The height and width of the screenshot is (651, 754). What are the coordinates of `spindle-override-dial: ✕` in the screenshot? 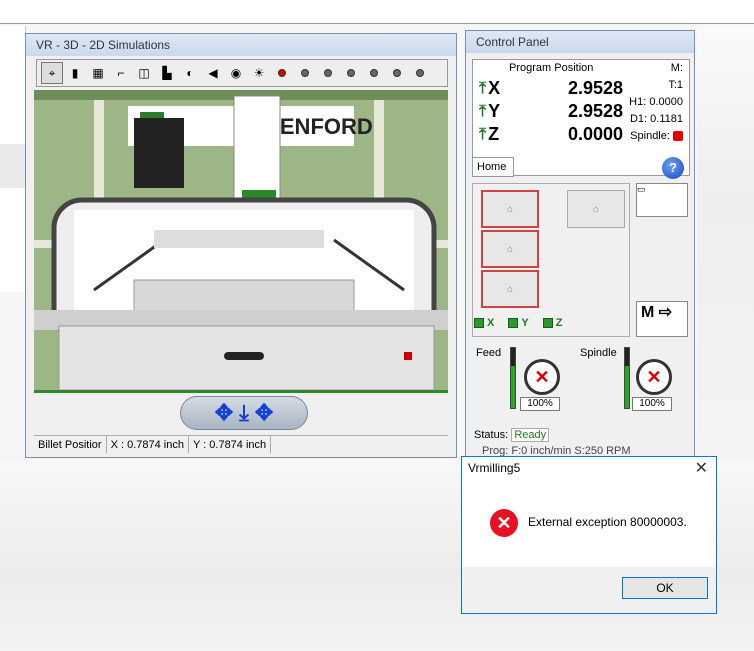 It's located at (654, 377).